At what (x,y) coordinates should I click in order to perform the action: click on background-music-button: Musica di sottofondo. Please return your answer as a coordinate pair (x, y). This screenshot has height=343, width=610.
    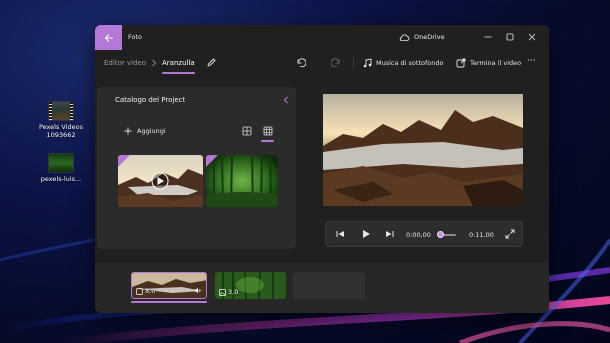
    Looking at the image, I should click on (403, 63).